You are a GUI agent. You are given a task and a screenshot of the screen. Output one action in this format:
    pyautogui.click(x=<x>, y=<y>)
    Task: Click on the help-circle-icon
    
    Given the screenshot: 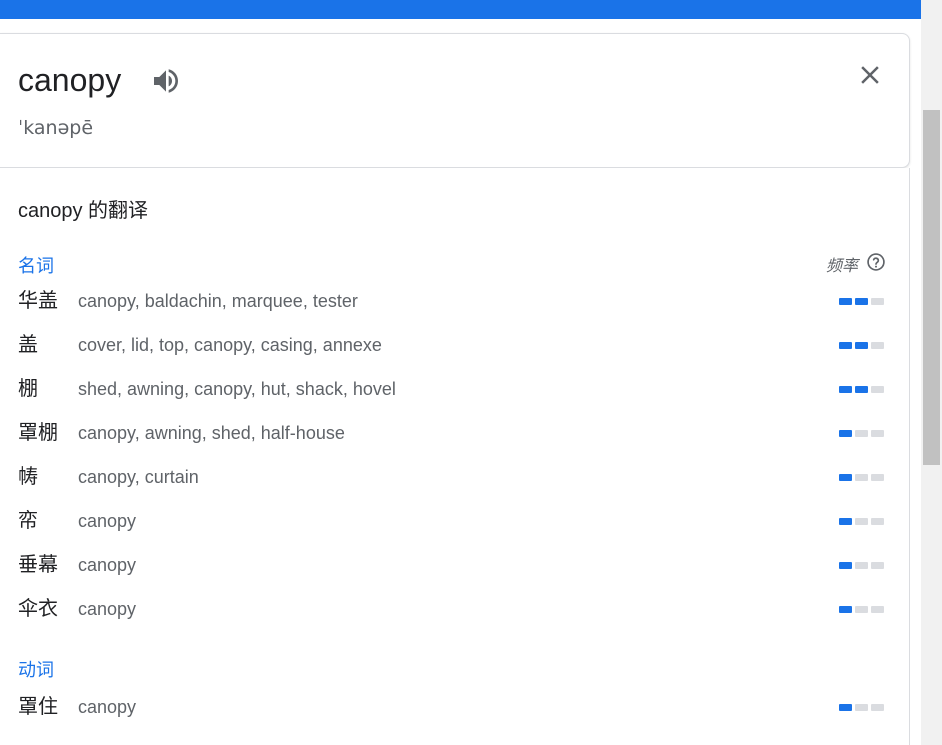 What is the action you would take?
    pyautogui.click(x=876, y=262)
    